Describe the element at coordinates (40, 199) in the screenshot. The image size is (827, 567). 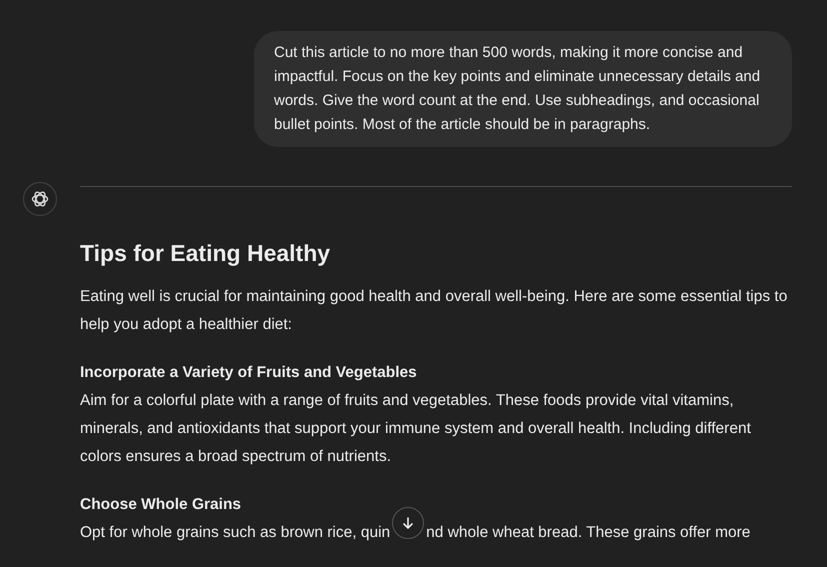
I see `assistant-avatar-icon` at that location.